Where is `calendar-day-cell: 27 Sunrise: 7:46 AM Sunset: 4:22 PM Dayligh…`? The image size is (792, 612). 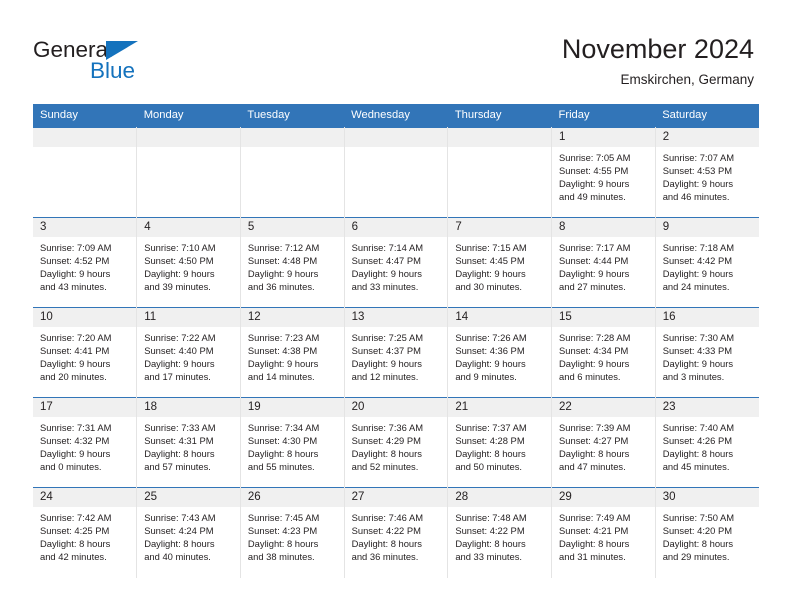 calendar-day-cell: 27 Sunrise: 7:46 AM Sunset: 4:22 PM Dayligh… is located at coordinates (396, 532).